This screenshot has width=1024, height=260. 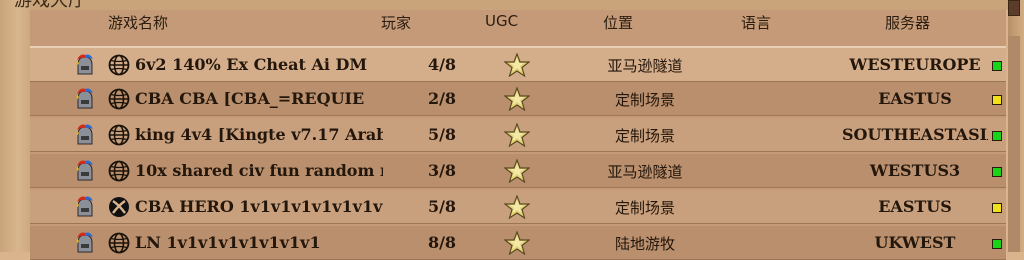 What do you see at coordinates (756, 22) in the screenshot?
I see `column-header-language: 语言` at bounding box center [756, 22].